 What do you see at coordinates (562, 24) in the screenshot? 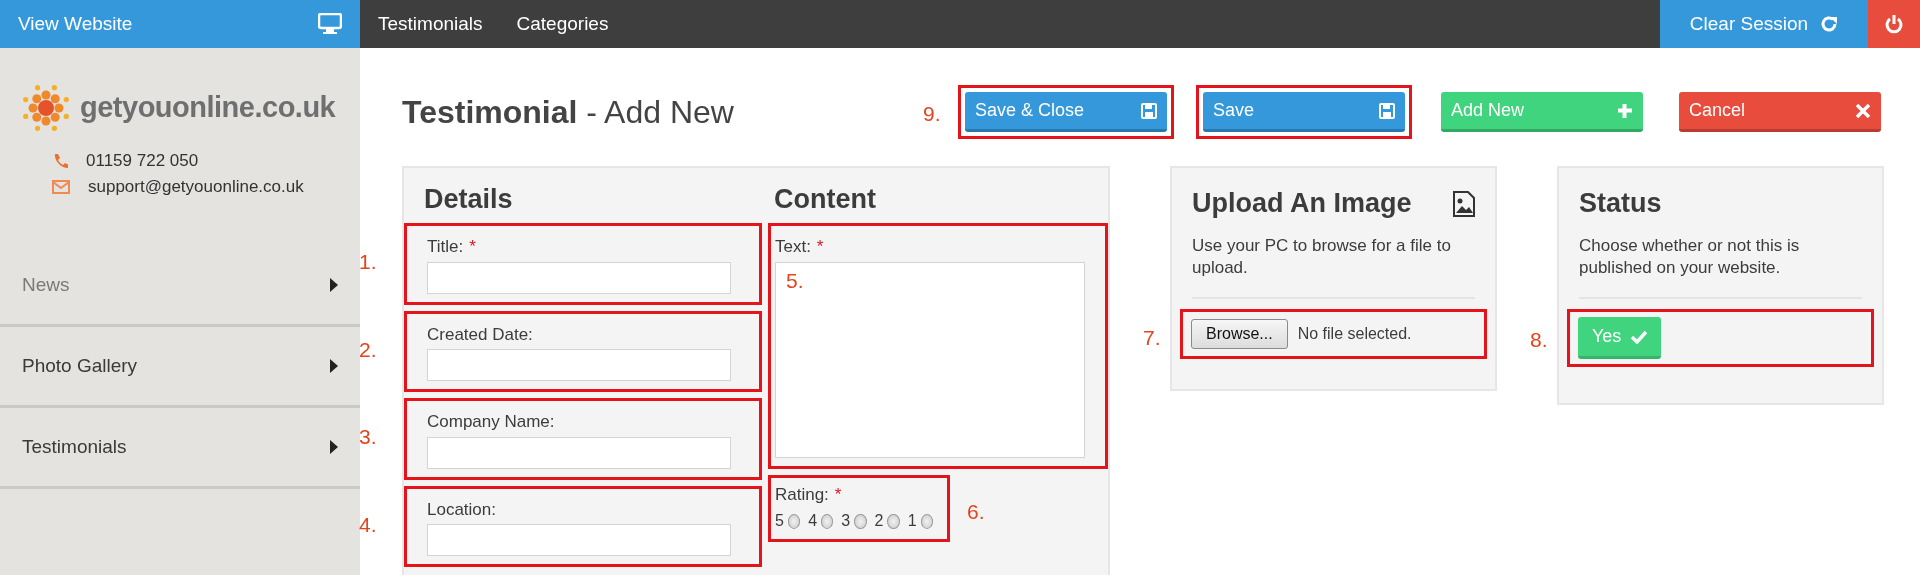
I see `top-nav-link: Categories` at bounding box center [562, 24].